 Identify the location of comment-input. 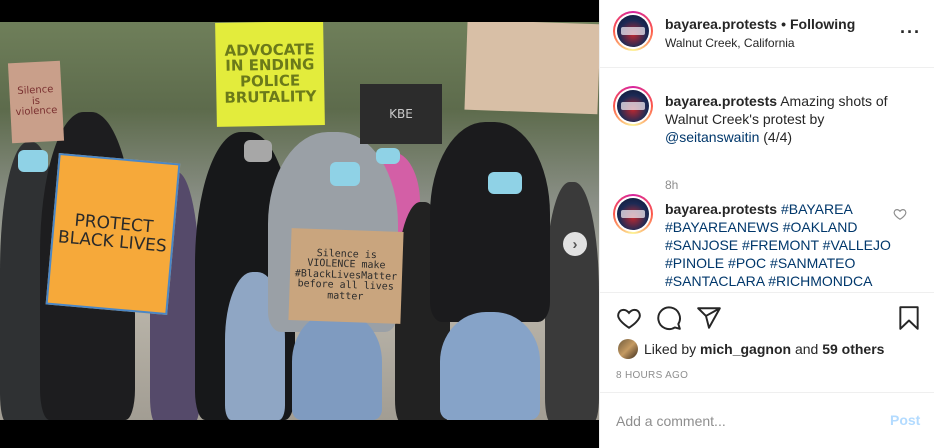
(741, 421).